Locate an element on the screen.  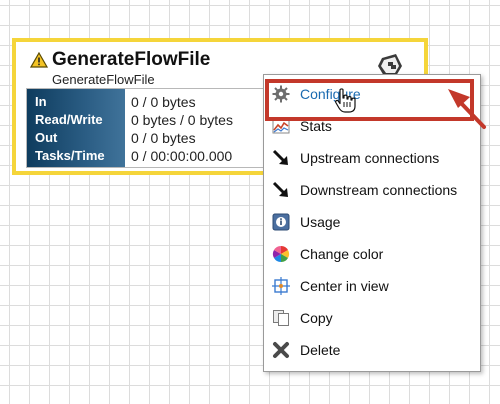
processor-name: GenerateFlowFile is located at coordinates (131, 59).